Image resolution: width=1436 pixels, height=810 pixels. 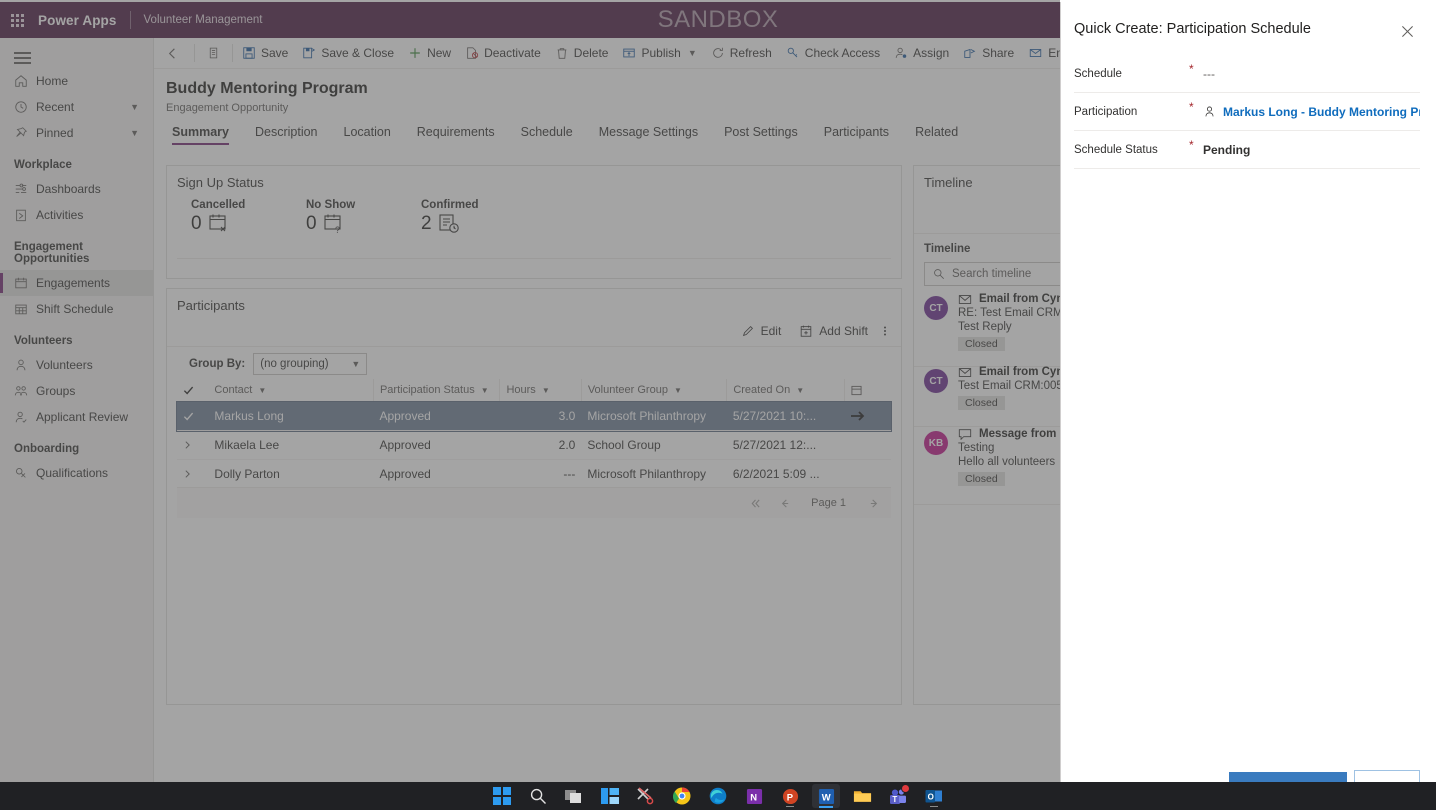 What do you see at coordinates (755, 503) in the screenshot?
I see `page-first-icon` at bounding box center [755, 503].